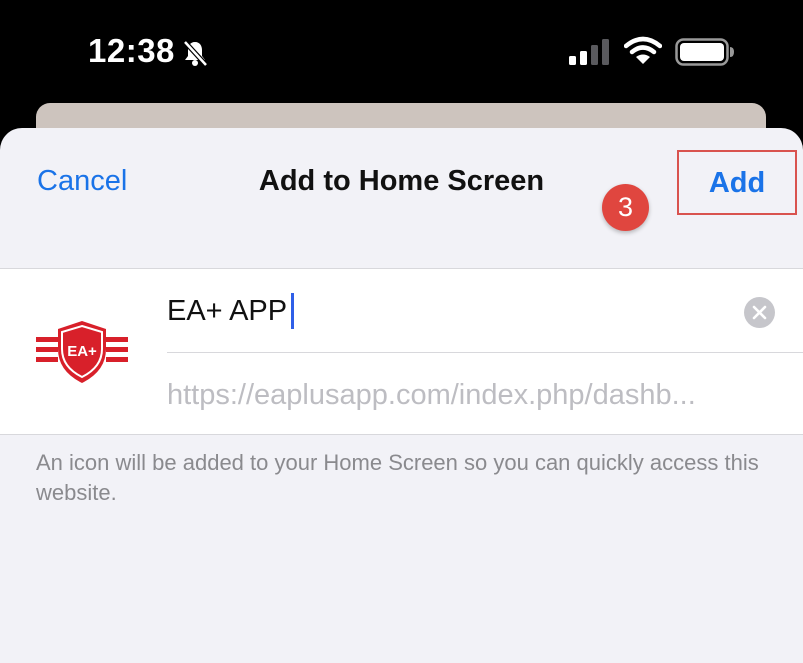 The image size is (803, 663). Describe the element at coordinates (131, 50) in the screenshot. I see `status-time: 12:38` at that location.